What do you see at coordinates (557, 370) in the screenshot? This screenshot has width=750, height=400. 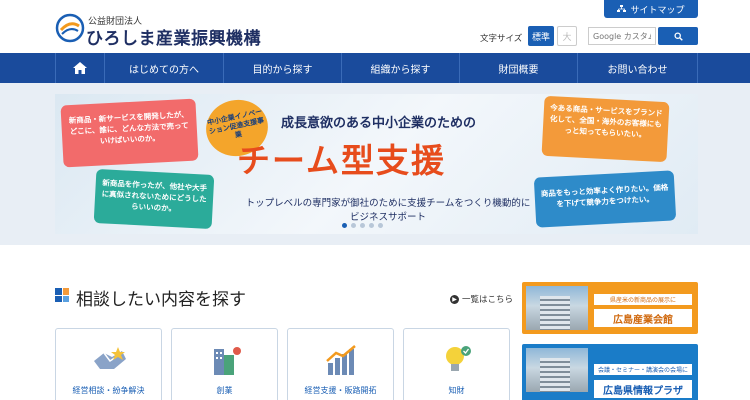 I see `plaza-photo` at bounding box center [557, 370].